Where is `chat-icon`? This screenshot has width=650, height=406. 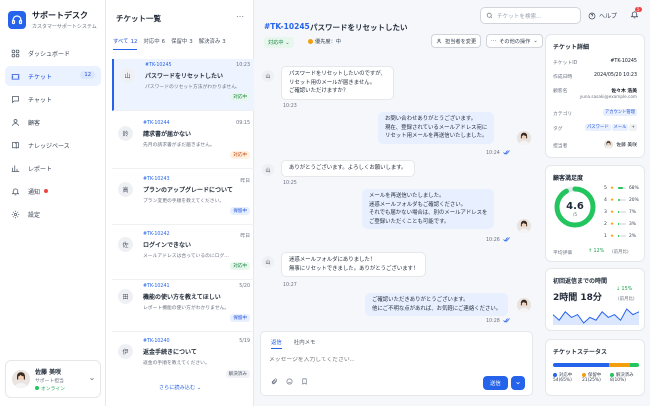
chat-icon is located at coordinates (15, 99).